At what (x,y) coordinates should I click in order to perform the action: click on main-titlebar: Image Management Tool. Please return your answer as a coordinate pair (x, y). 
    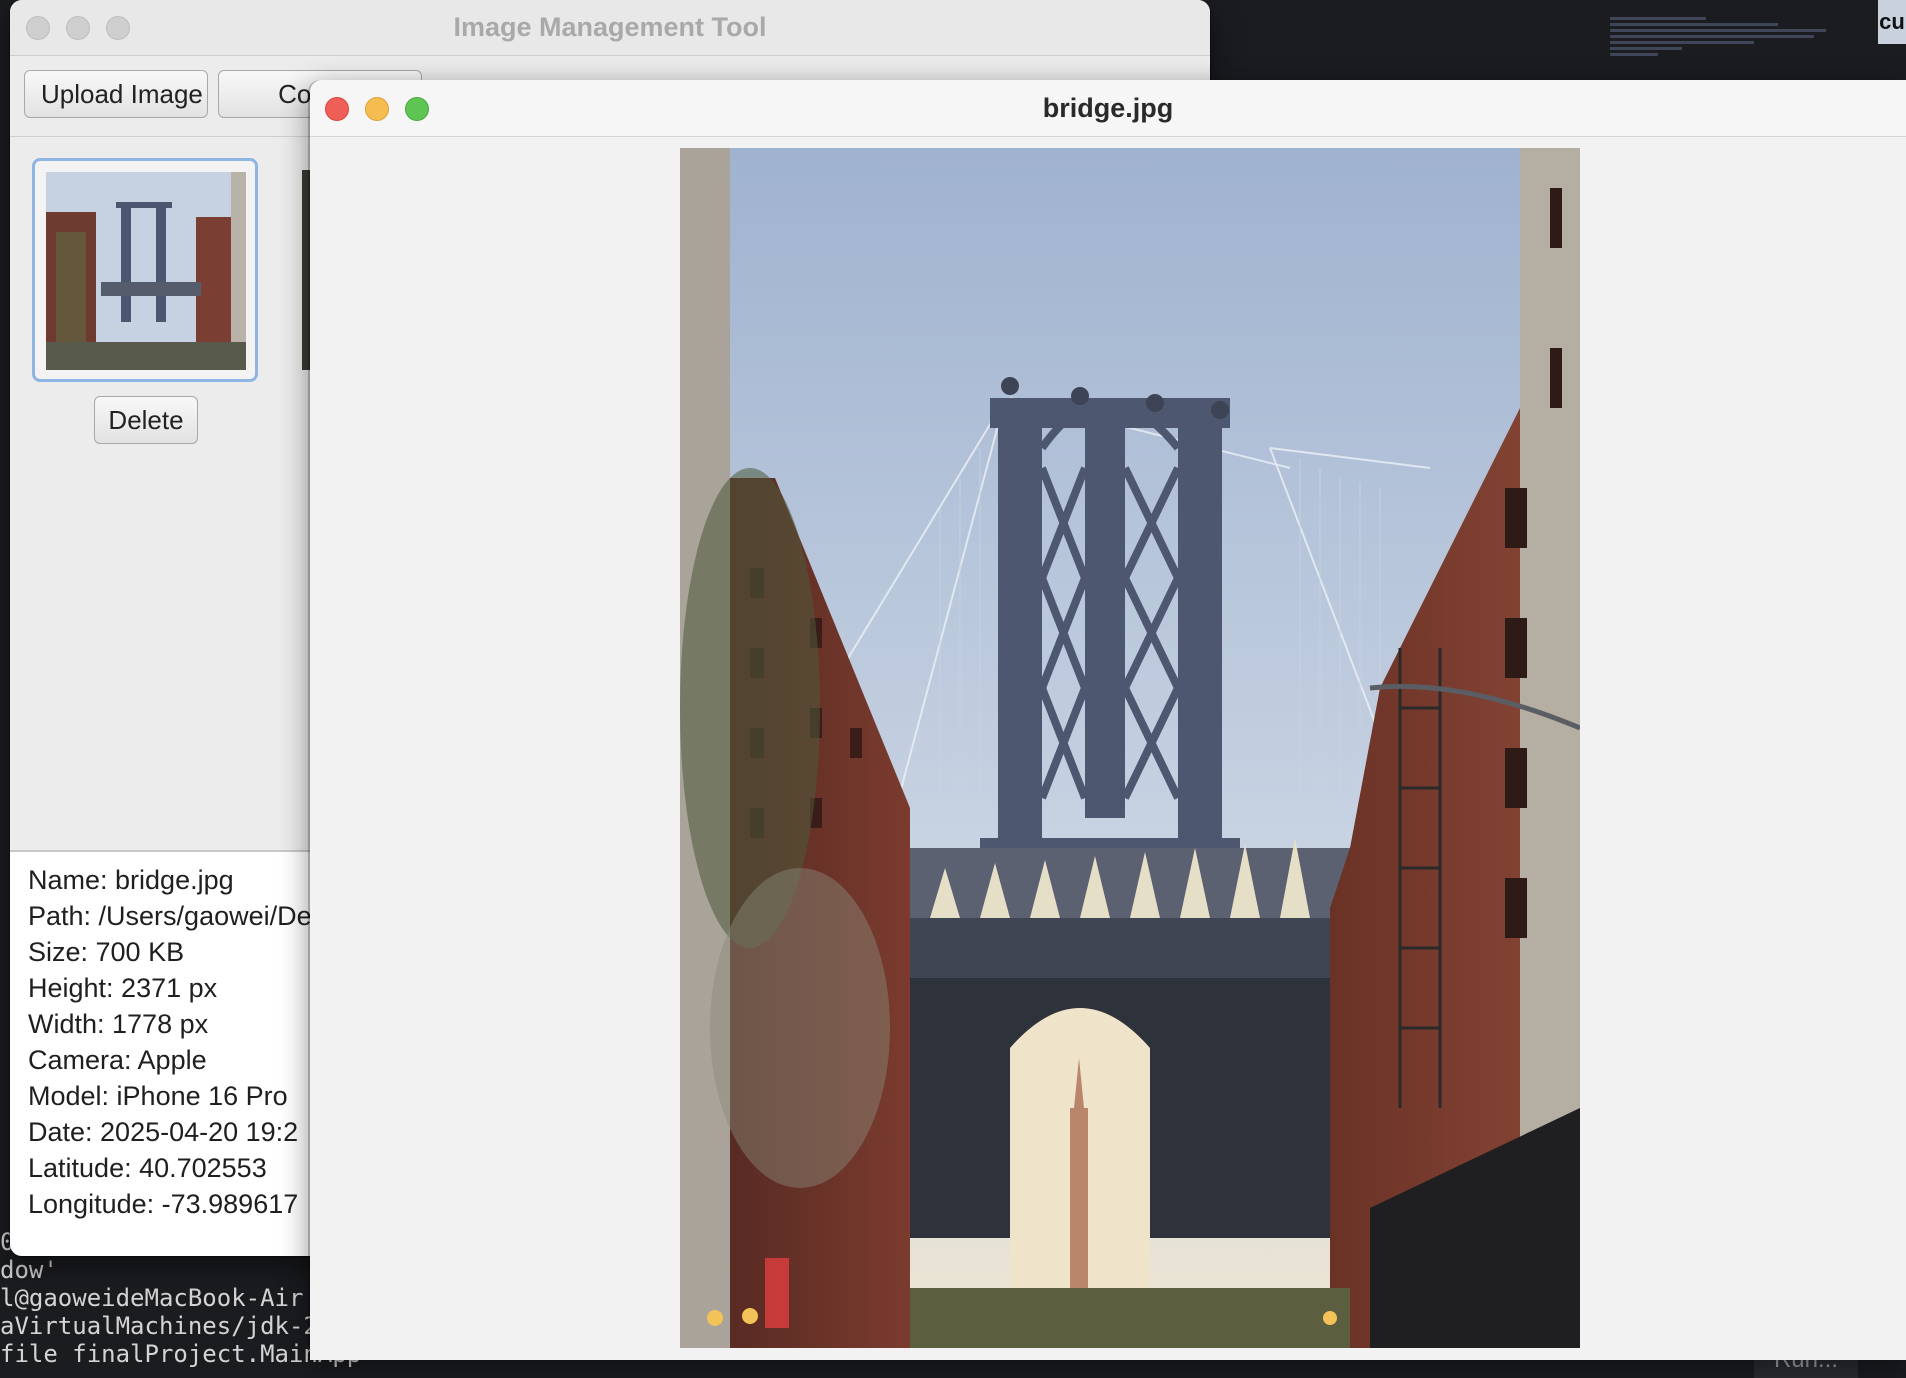
    Looking at the image, I should click on (610, 28).